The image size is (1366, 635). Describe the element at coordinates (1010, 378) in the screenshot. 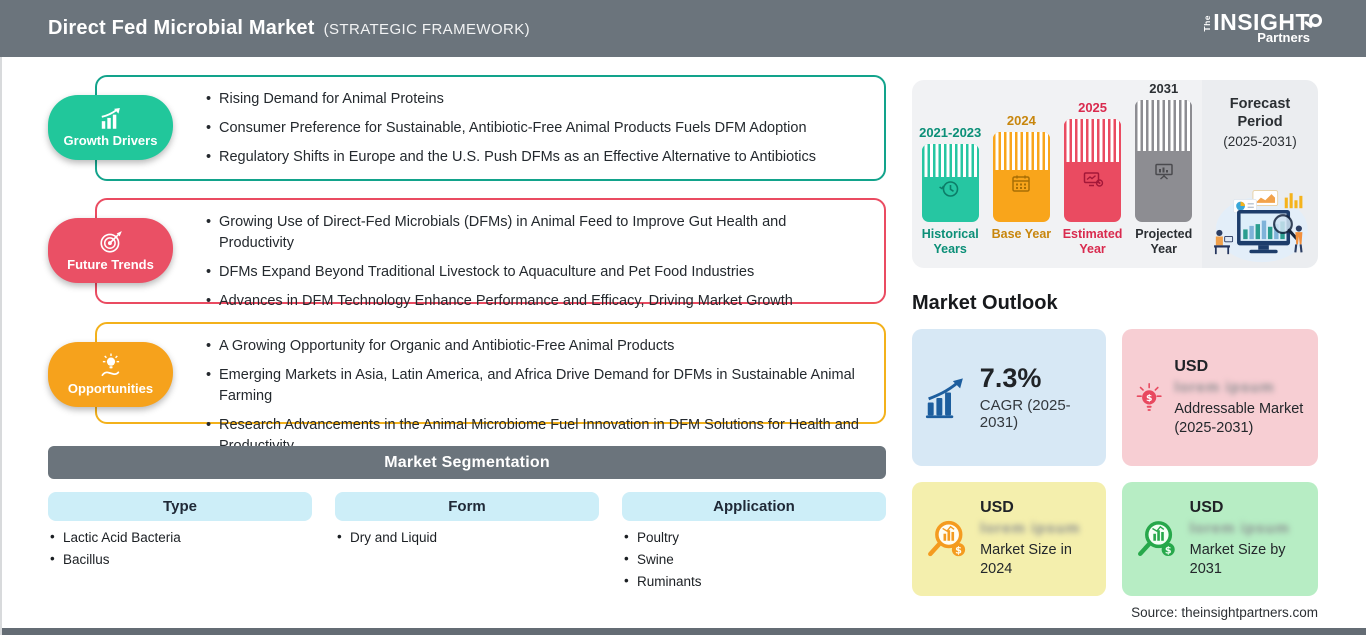

I see `cagr-value: 7.3%` at that location.